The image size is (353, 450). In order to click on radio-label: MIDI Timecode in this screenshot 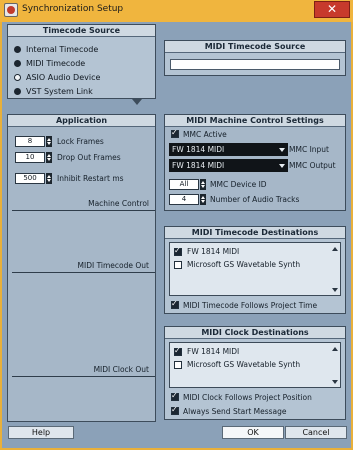, I will do `click(56, 63)`.